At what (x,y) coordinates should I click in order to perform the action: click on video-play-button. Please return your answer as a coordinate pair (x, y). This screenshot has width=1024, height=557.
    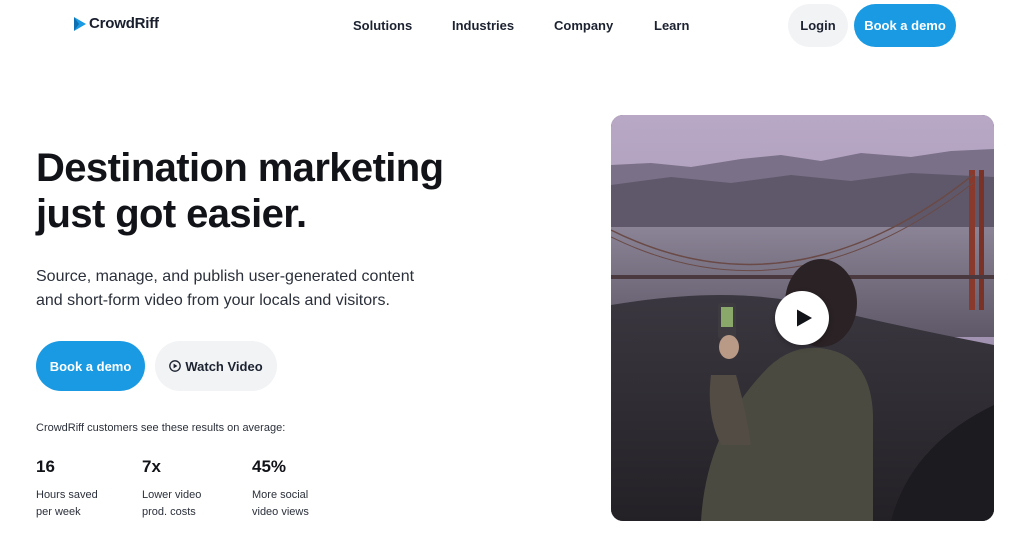
    Looking at the image, I should click on (802, 318).